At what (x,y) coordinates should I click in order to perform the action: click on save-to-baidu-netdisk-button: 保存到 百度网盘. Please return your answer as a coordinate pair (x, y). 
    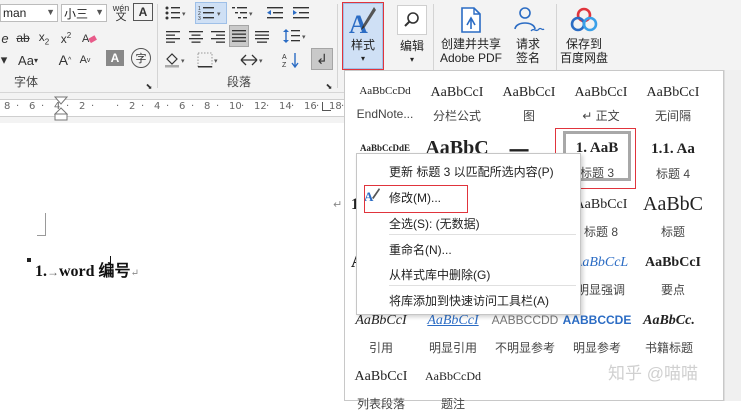
    Looking at the image, I should click on (584, 37).